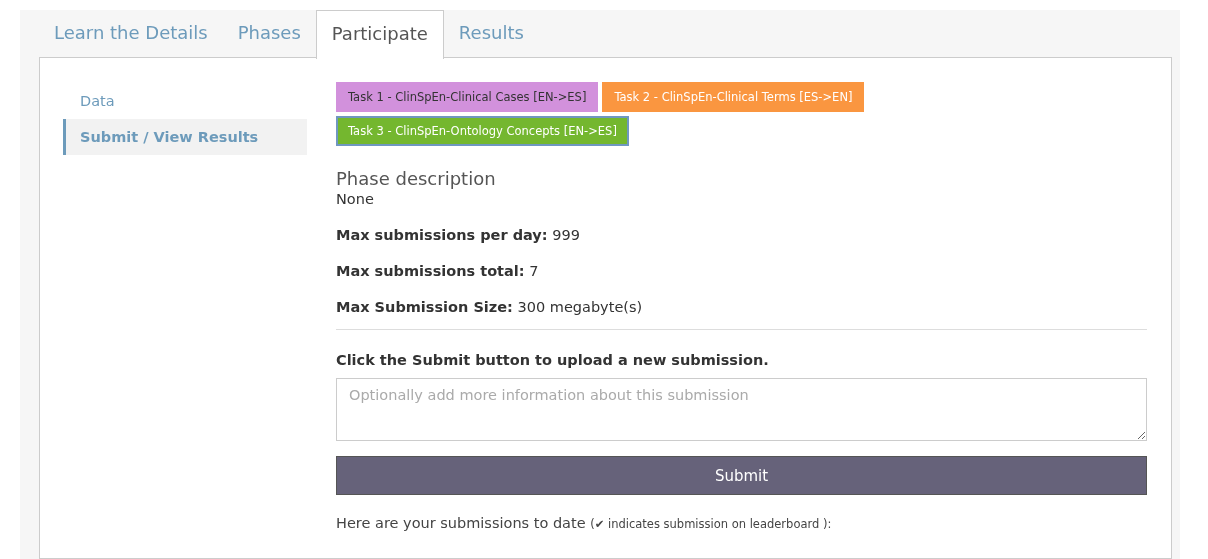 The width and height of the screenshot is (1208, 559). Describe the element at coordinates (269, 34) in the screenshot. I see `tab: Phases` at that location.